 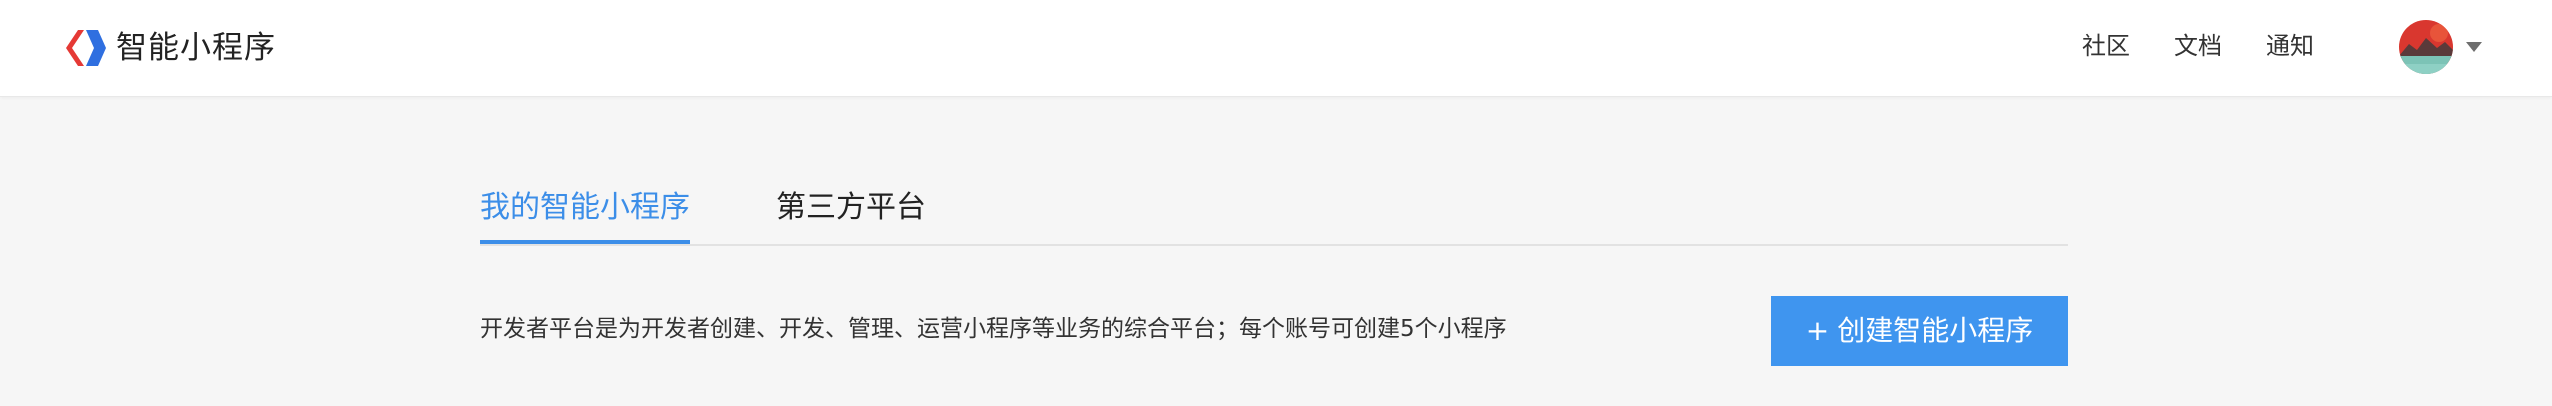 What do you see at coordinates (196, 48) in the screenshot?
I see `brand-title: 智能小程序` at bounding box center [196, 48].